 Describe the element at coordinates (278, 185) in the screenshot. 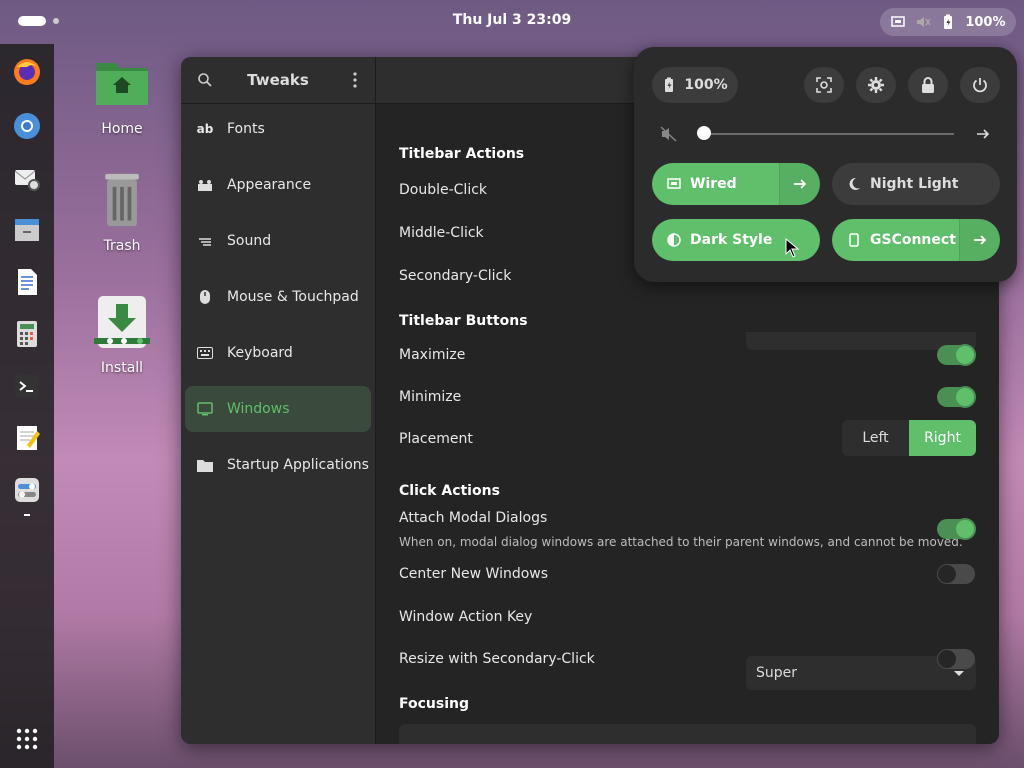

I see `sidebar-item-appearance: Appearance` at that location.